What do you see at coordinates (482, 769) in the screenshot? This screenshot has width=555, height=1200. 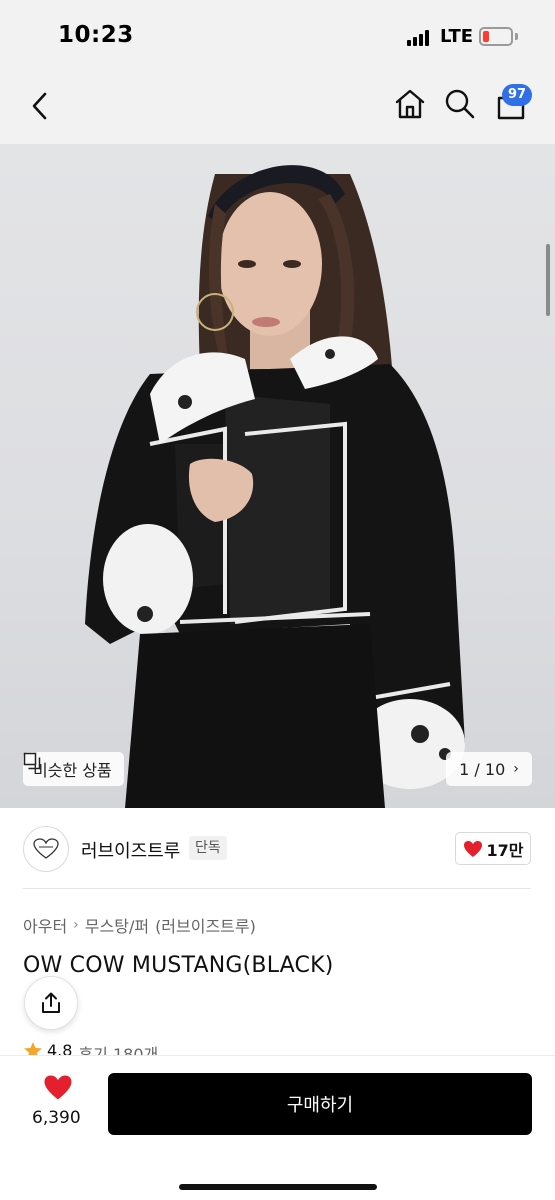 I see `image-counter-text: 1 / 10` at bounding box center [482, 769].